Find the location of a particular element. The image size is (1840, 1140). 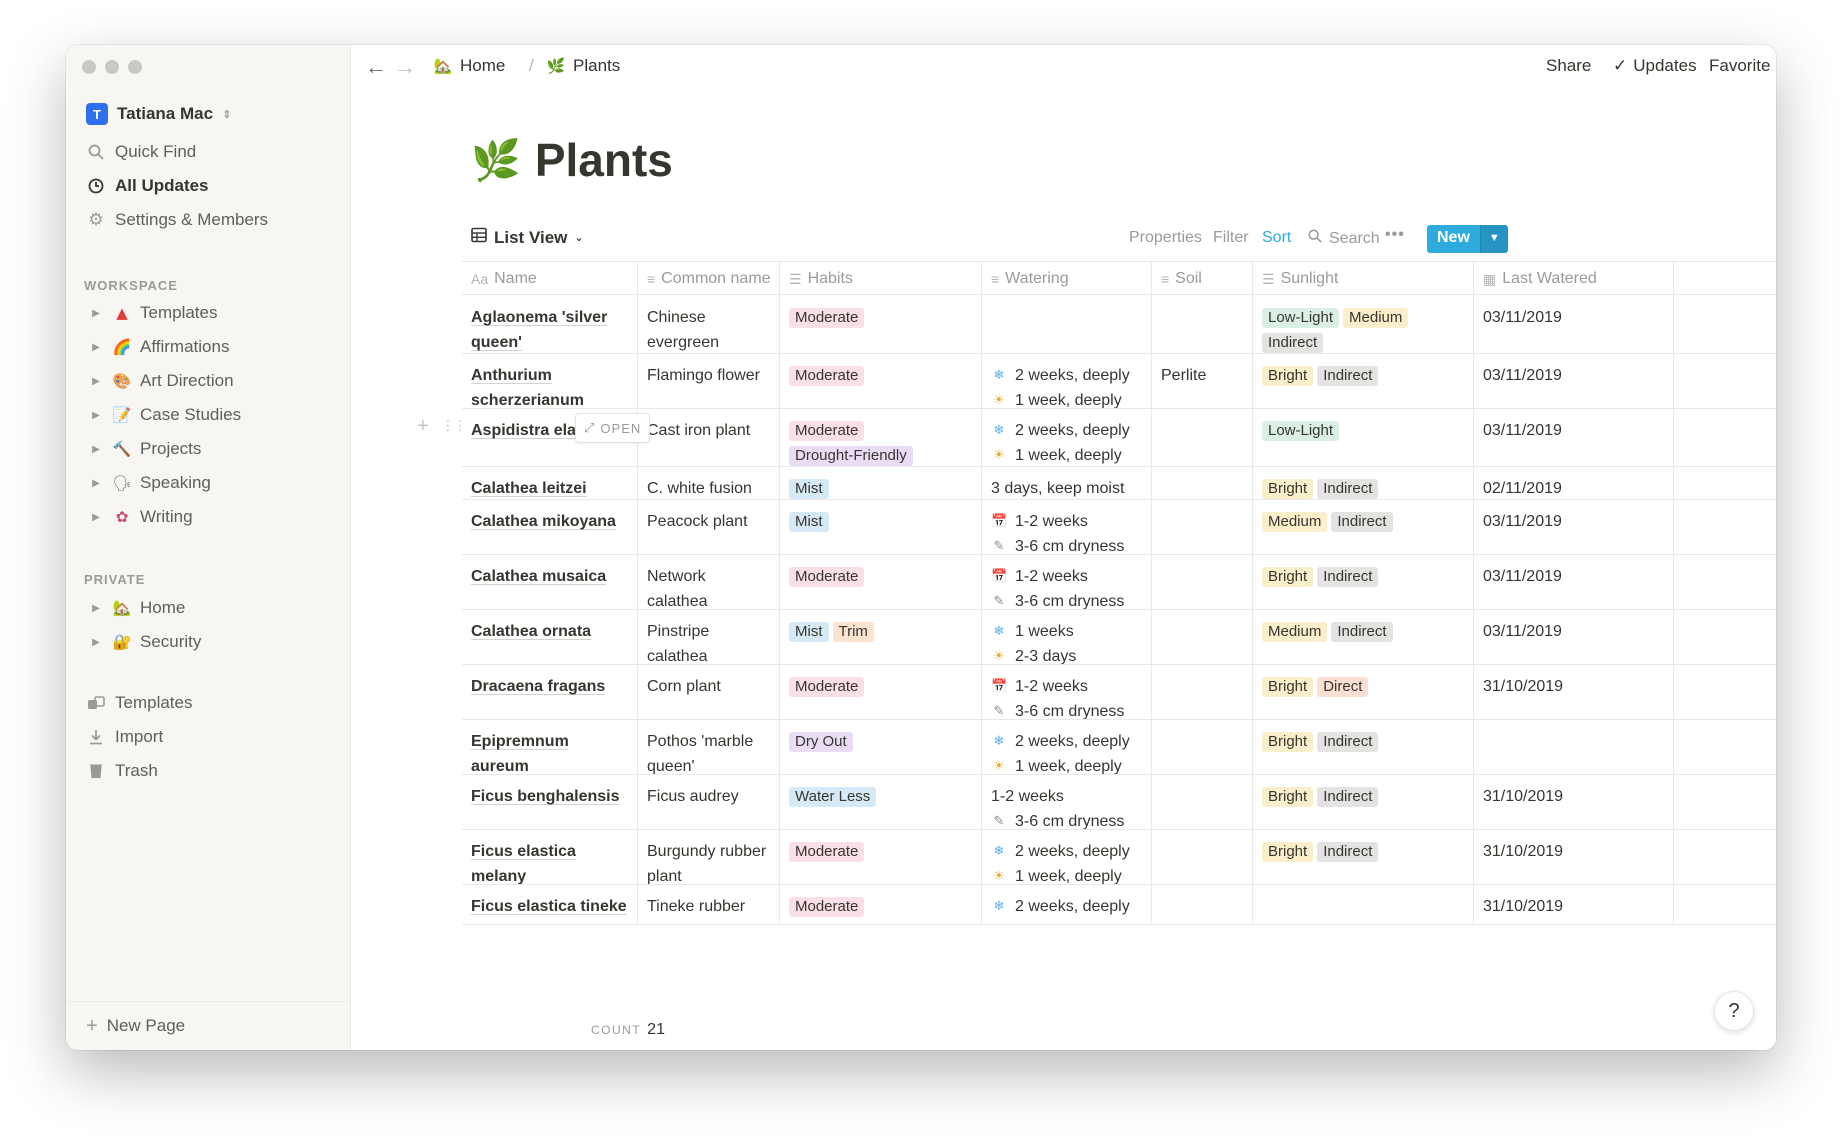

plant-name-cell: Ficus elastica tineke is located at coordinates (550, 904).